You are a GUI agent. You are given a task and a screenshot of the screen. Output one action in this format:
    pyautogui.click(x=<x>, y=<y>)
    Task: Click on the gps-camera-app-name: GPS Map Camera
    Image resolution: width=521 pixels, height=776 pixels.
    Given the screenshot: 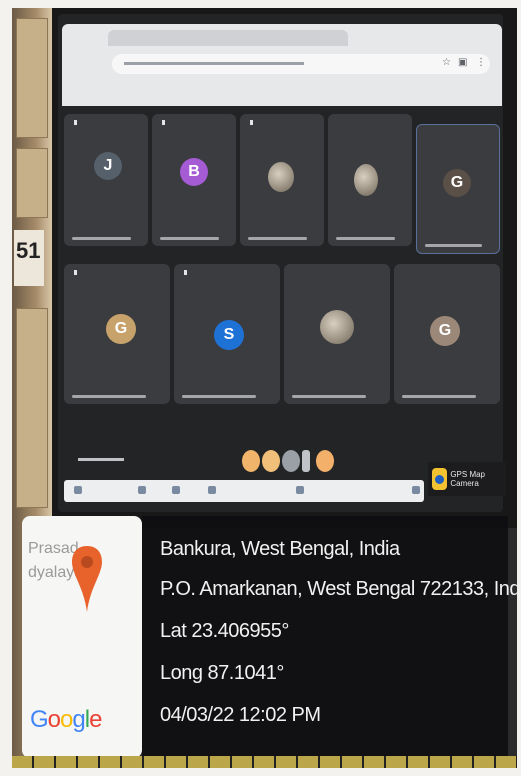 What is the action you would take?
    pyautogui.click(x=468, y=479)
    